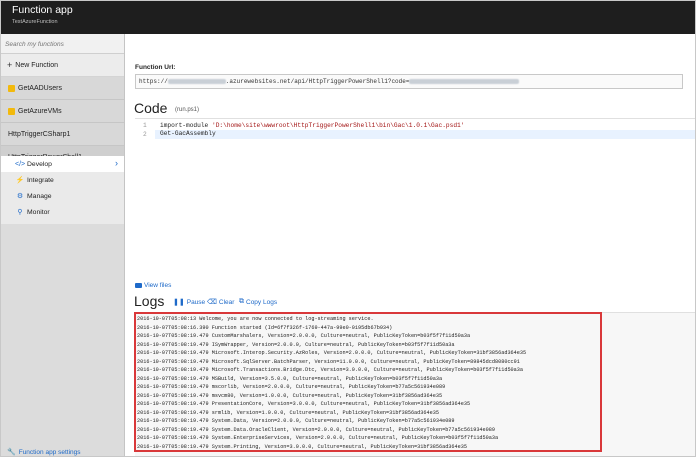 This screenshot has width=698, height=459. What do you see at coordinates (196, 302) in the screenshot?
I see `pause-label: Pause` at bounding box center [196, 302].